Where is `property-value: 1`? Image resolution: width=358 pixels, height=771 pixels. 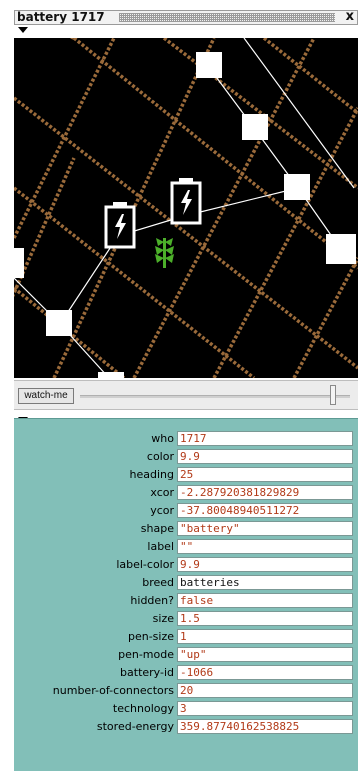 property-value: 1 is located at coordinates (265, 636).